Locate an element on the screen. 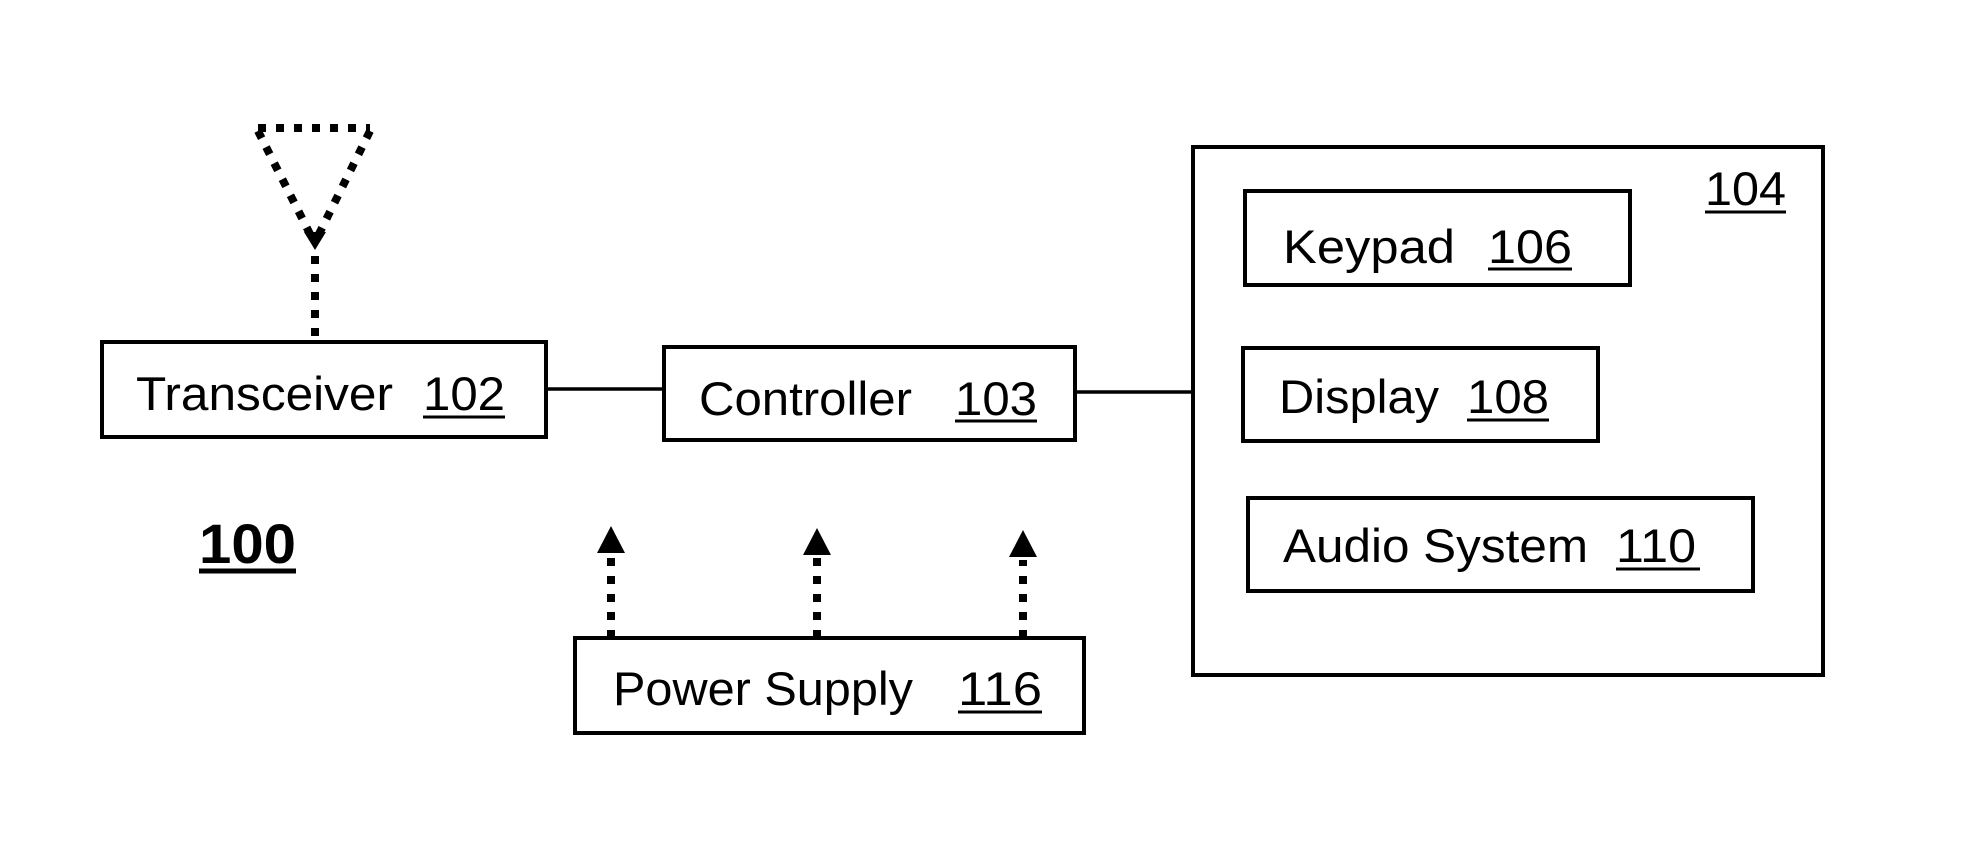 This screenshot has height=860, width=1973. power-supply-label: Power Supply is located at coordinates (763, 688).